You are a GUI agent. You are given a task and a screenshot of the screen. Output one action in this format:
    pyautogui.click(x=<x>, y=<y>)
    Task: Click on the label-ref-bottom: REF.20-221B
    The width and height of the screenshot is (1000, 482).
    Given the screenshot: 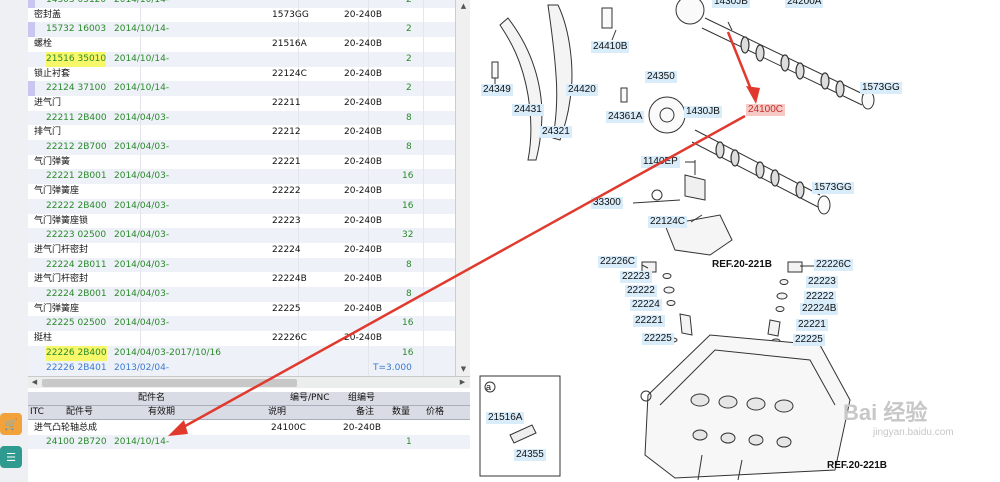 What is the action you would take?
    pyautogui.click(x=857, y=466)
    